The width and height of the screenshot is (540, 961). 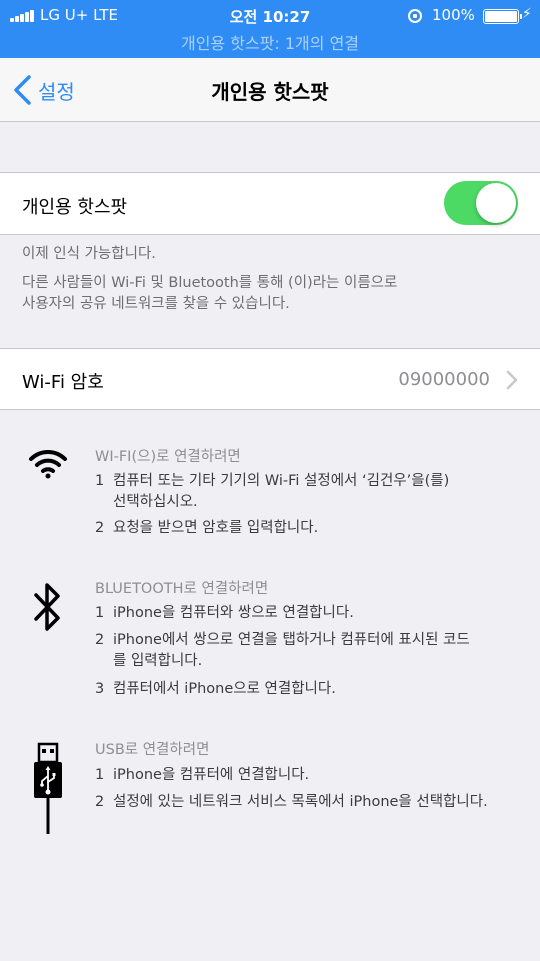 I want to click on usb-step-2: 2 설정에 있는 네트워크 서비스 목록에서 iPhone을 선택합니다., so click(x=291, y=802).